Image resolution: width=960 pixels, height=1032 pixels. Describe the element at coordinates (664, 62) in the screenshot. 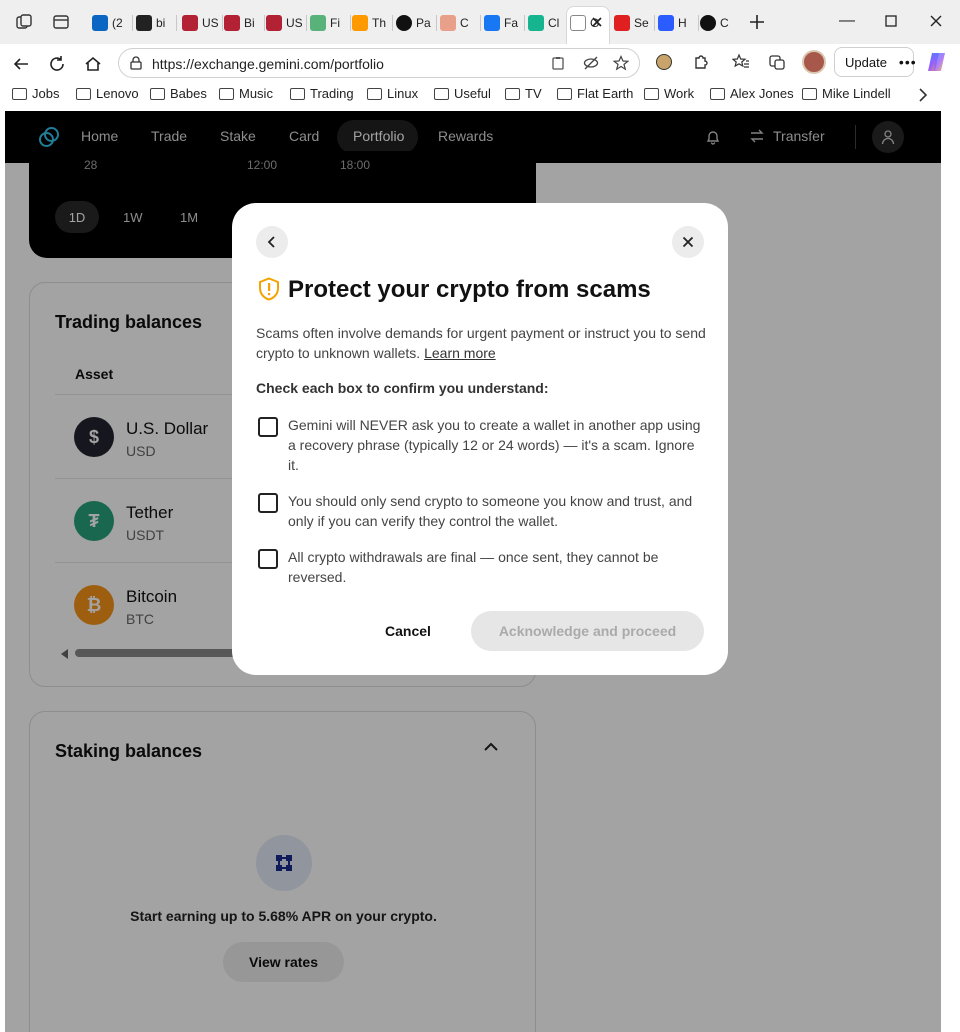

I see `extension-cookie-icon` at that location.